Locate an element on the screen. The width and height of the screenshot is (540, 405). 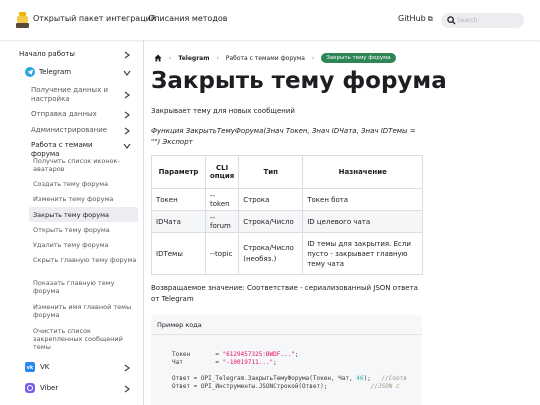
svg-text: vk is located at coordinates (30, 368).